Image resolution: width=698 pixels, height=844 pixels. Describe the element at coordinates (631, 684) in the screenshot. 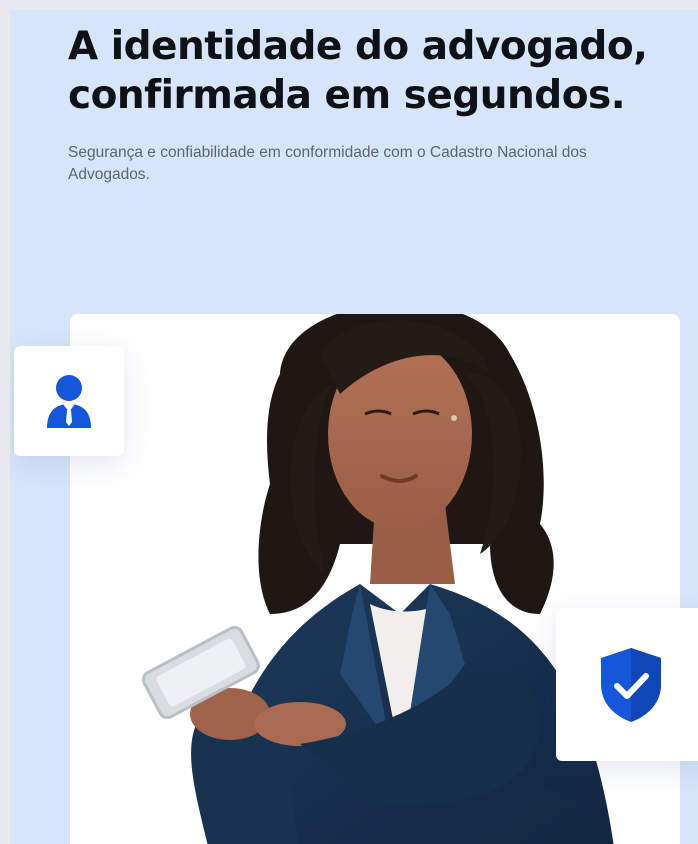

I see `shield-check-icon` at that location.